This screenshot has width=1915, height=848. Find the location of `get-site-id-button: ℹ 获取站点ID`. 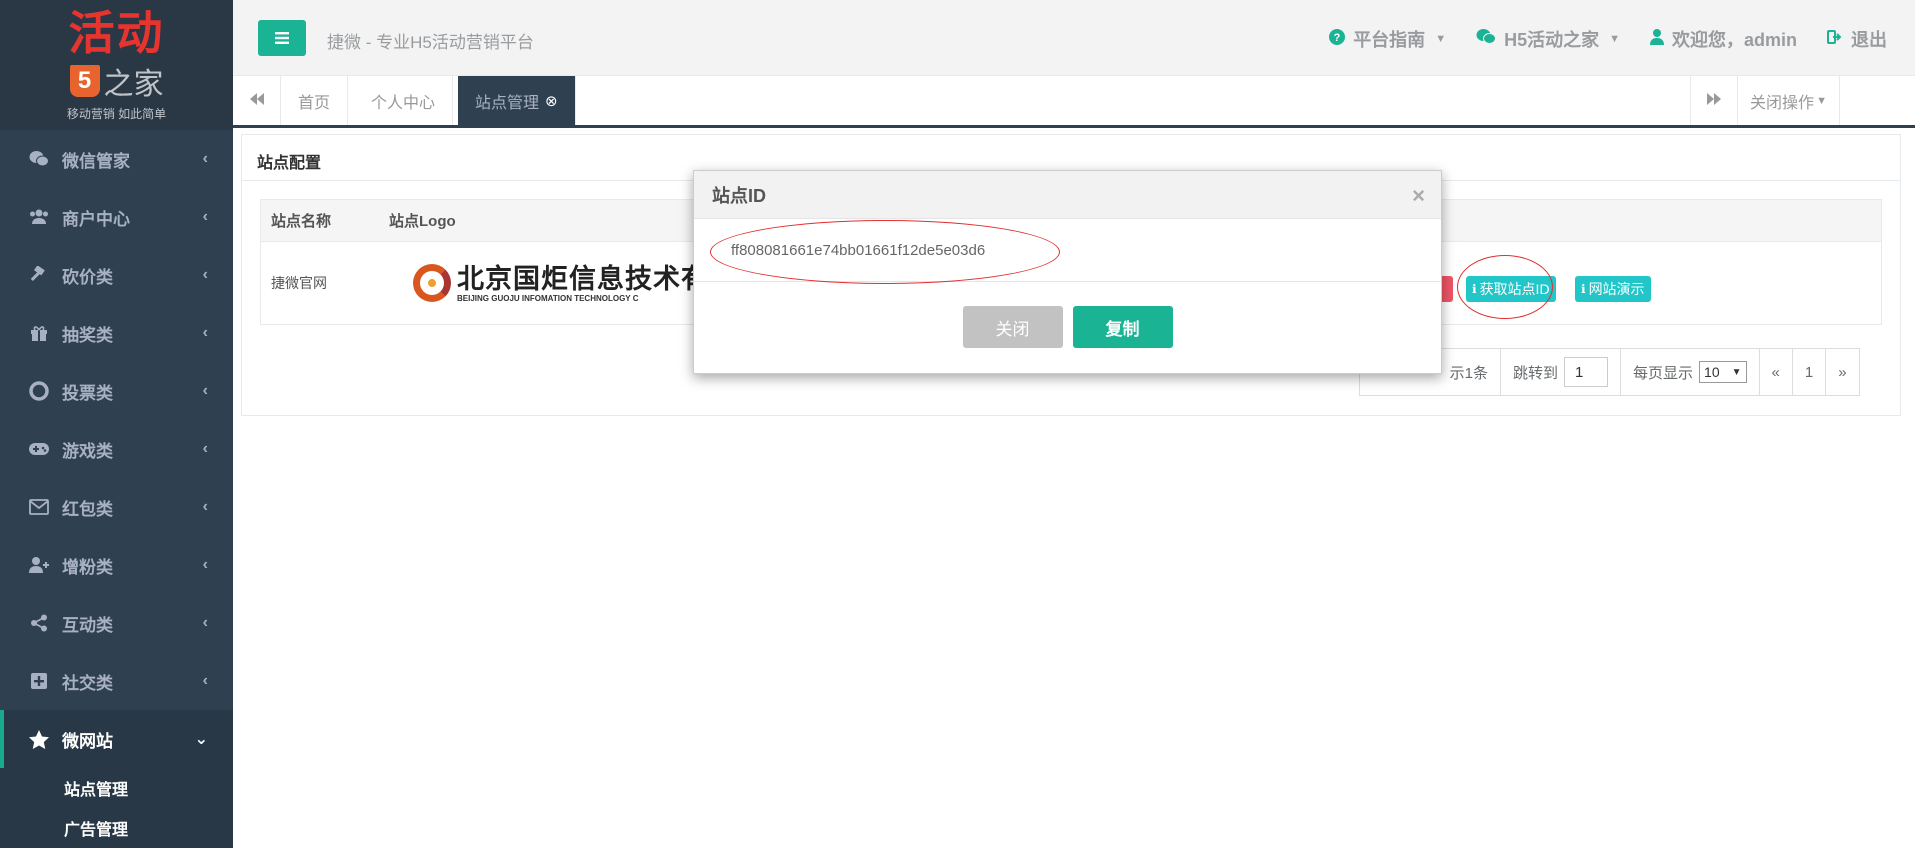

get-site-id-button: ℹ 获取站点ID is located at coordinates (1511, 289).